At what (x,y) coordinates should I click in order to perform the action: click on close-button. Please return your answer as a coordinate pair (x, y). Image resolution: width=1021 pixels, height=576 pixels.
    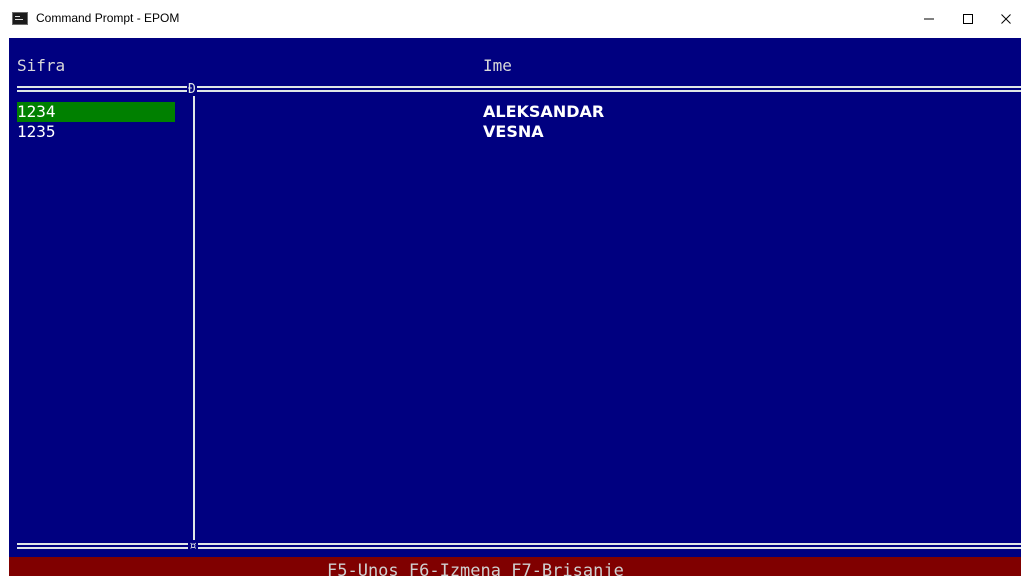
    Looking at the image, I should click on (1002, 19).